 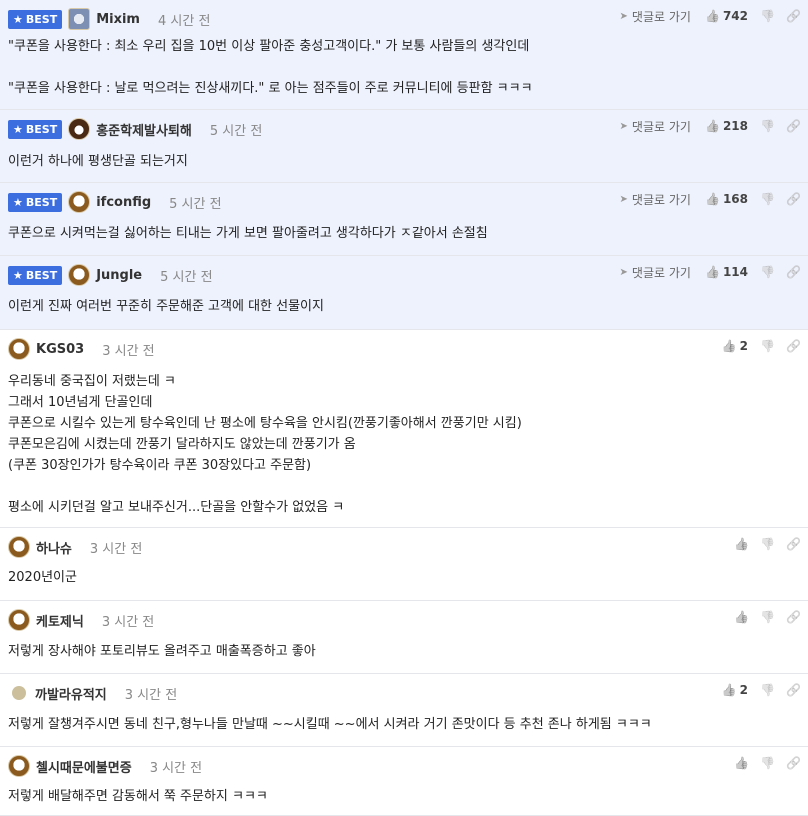 What do you see at coordinates (118, 19) in the screenshot?
I see `comment-nickname: Mixim` at bounding box center [118, 19].